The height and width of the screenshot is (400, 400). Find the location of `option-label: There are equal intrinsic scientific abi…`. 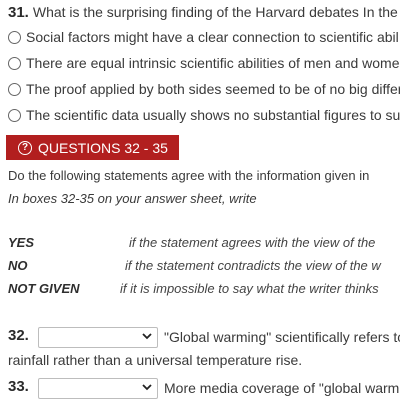

option-label: There are equal intrinsic scientific abi… is located at coordinates (213, 63).